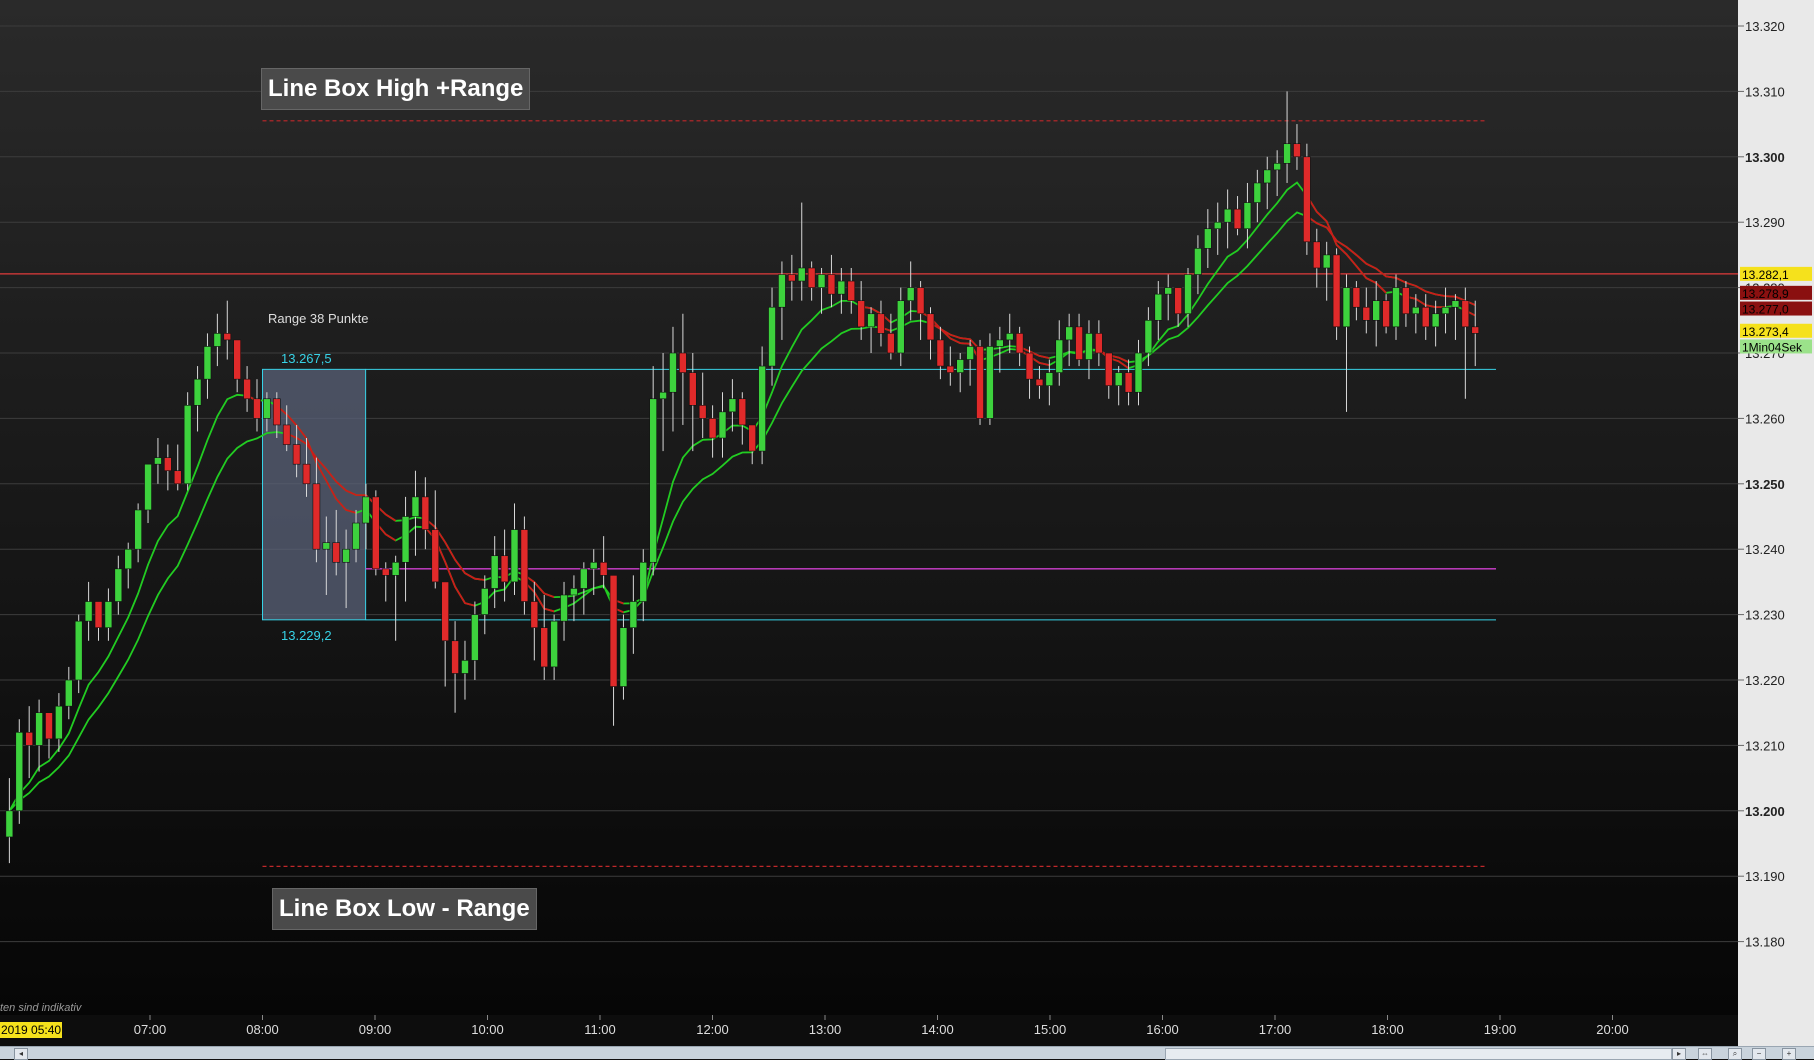 Image resolution: width=1814 pixels, height=1060 pixels. What do you see at coordinates (1765, 310) in the screenshot?
I see `price-tag-label: 13.277,0` at bounding box center [1765, 310].